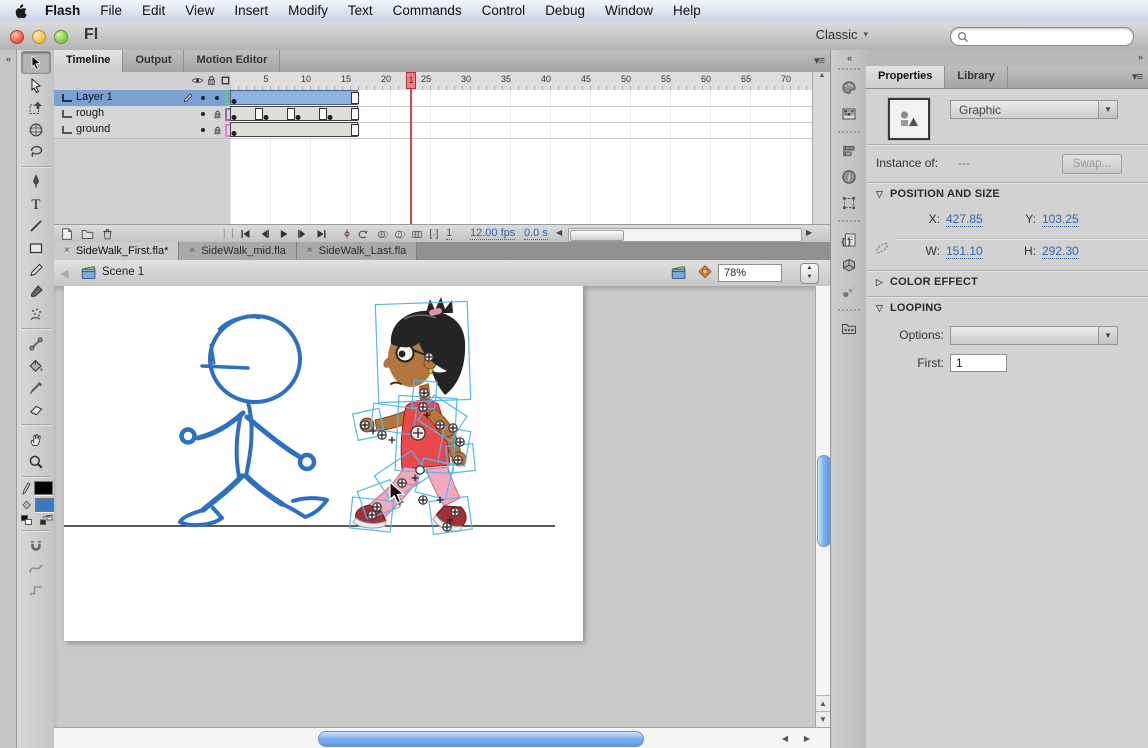 The height and width of the screenshot is (748, 1148). What do you see at coordinates (36, 129) in the screenshot?
I see `3d-rotation-tool` at bounding box center [36, 129].